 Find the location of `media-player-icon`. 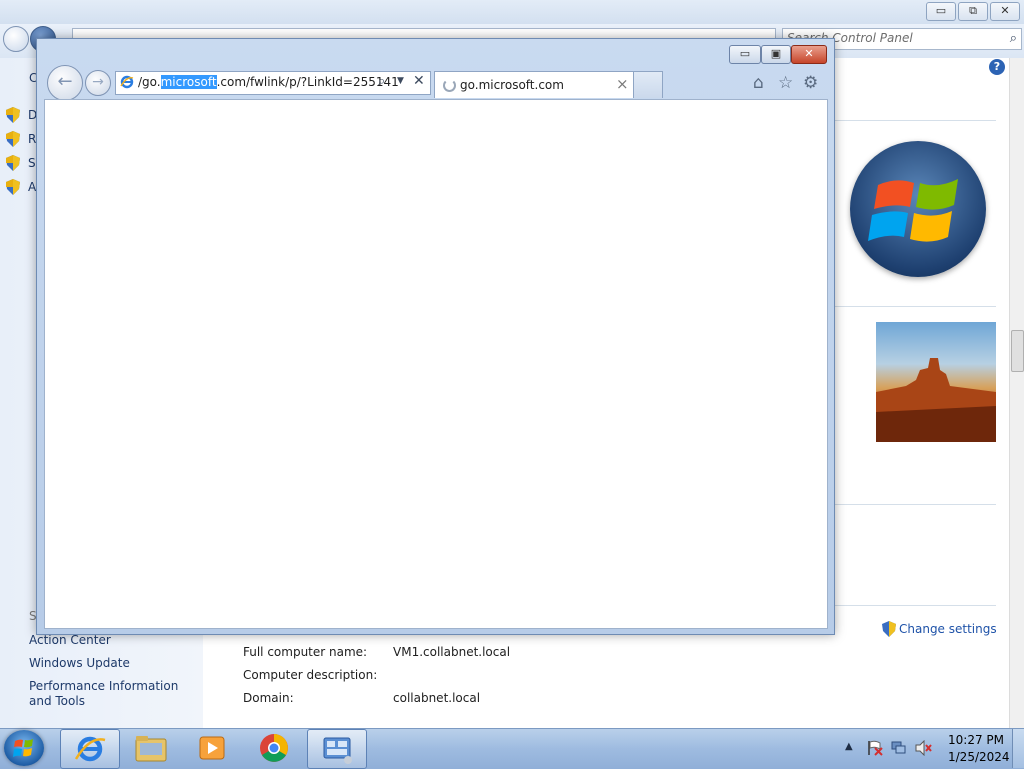

media-player-icon is located at coordinates (212, 748).